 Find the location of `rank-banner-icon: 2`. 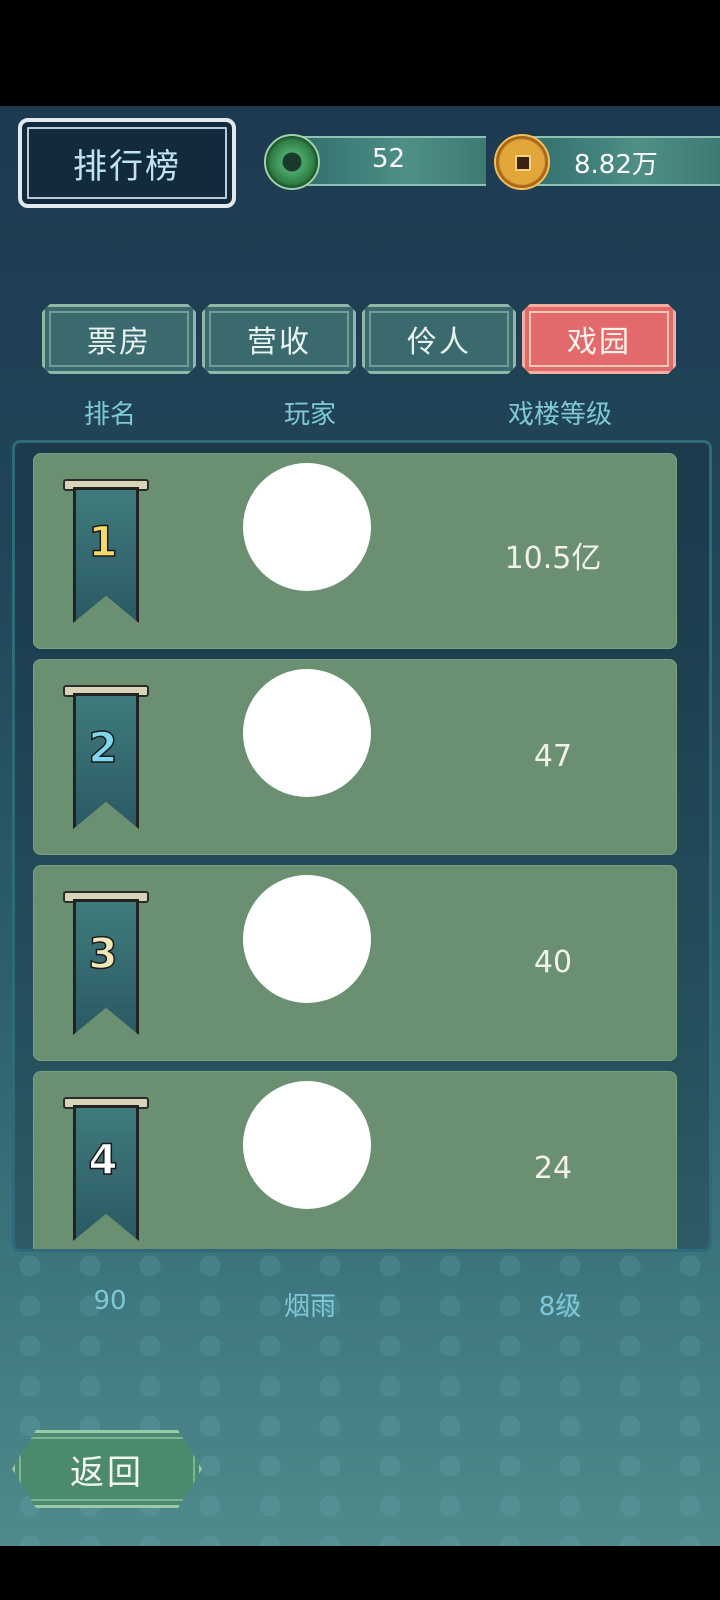

rank-banner-icon: 2 is located at coordinates (106, 757).